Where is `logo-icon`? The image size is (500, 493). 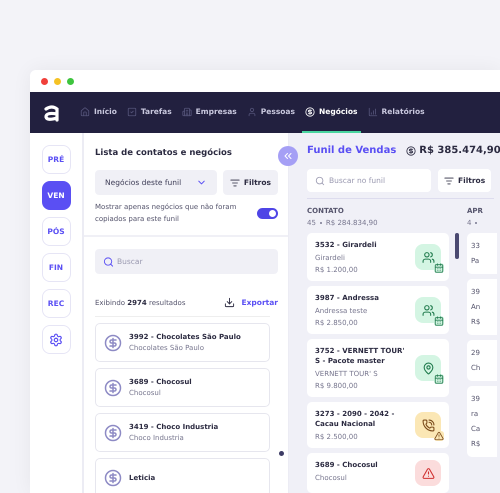
logo-icon is located at coordinates (52, 113).